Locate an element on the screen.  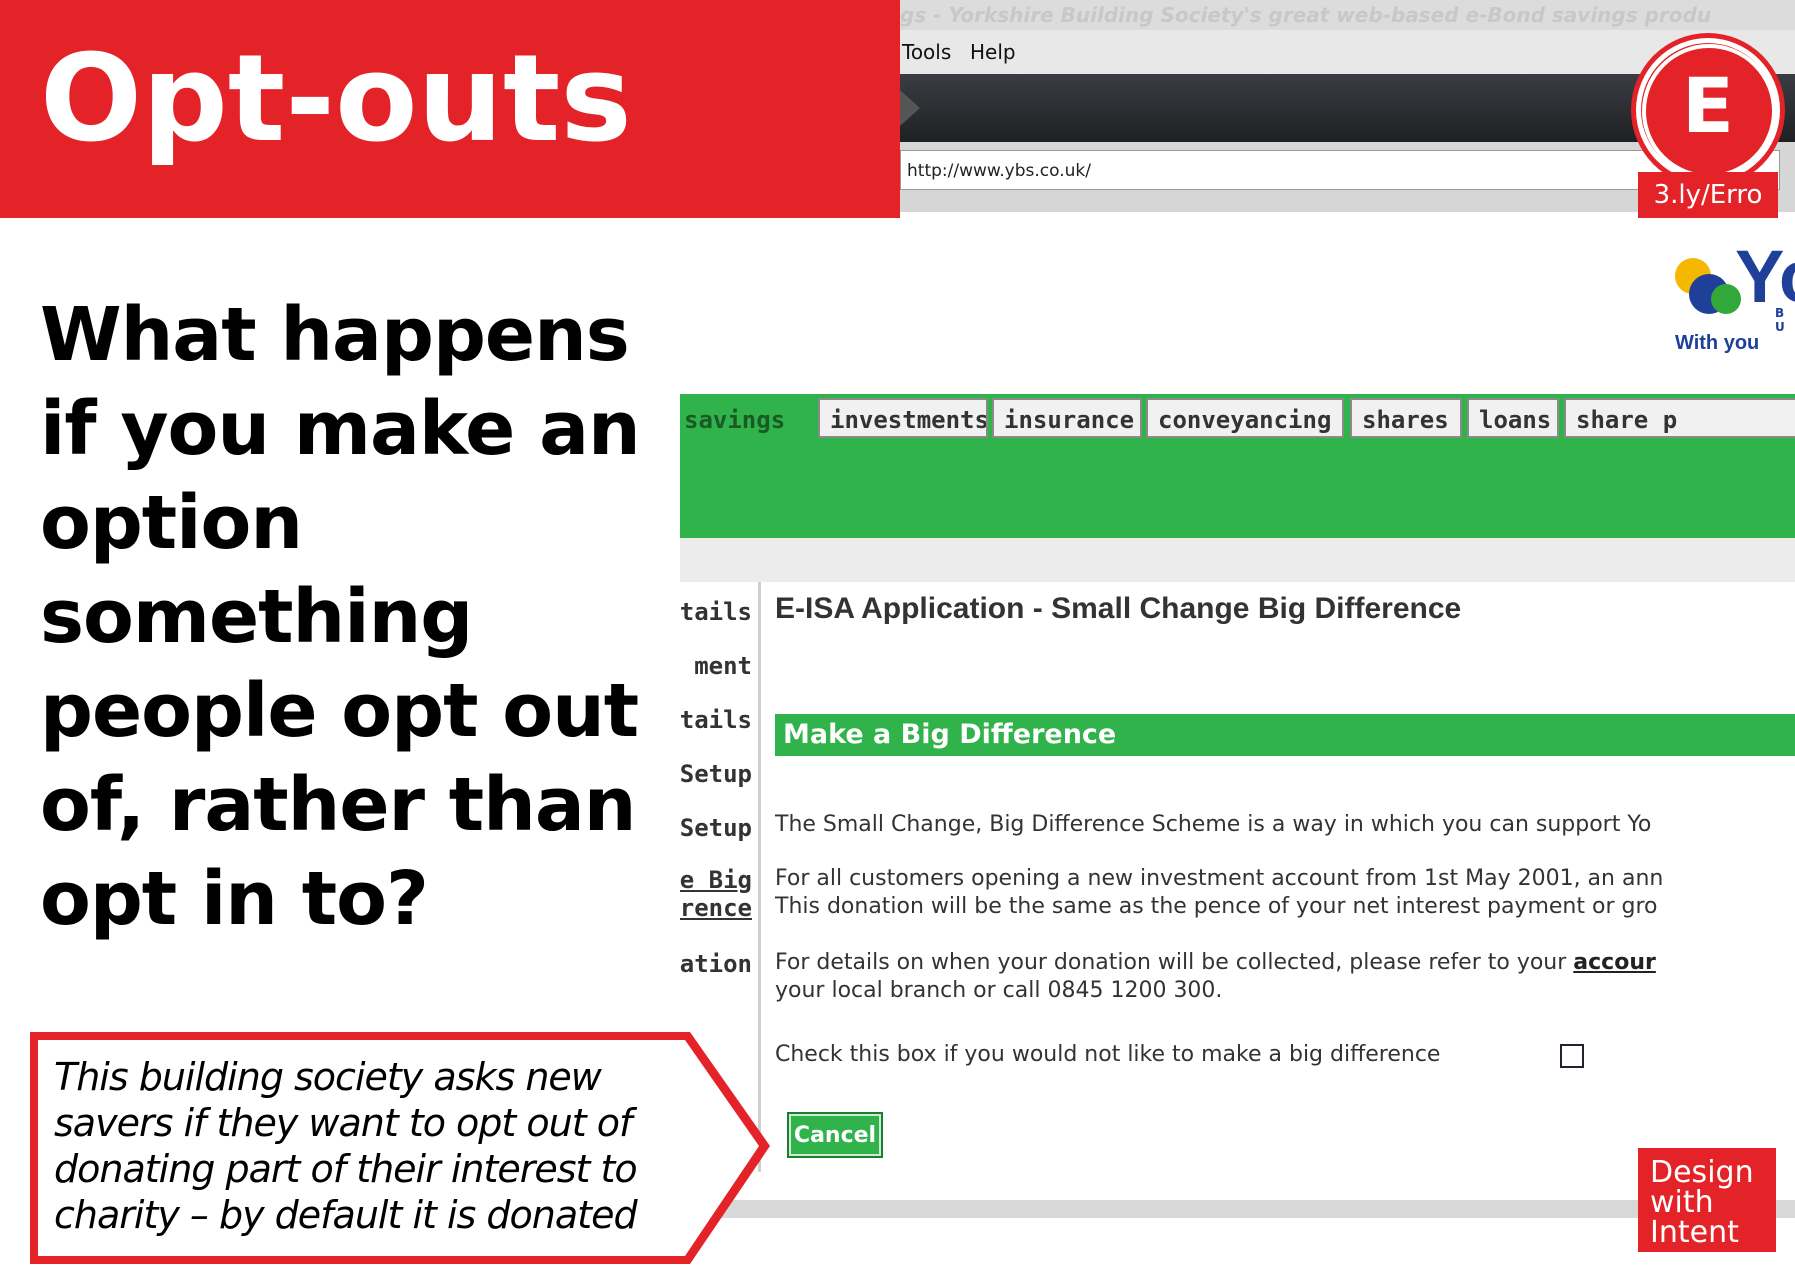
menu-help: Help is located at coordinates (993, 52).